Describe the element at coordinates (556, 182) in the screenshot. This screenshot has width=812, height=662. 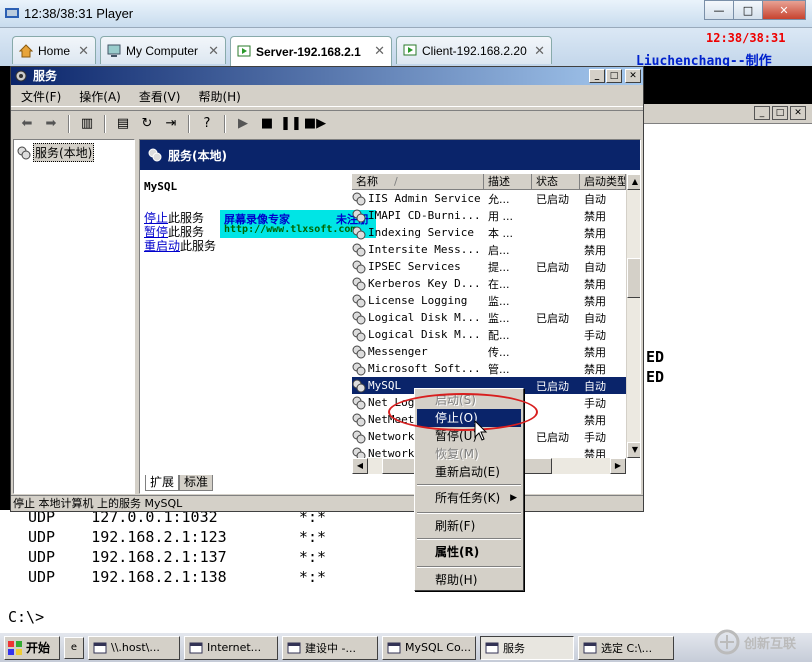
I see `column-status: 状态` at that location.